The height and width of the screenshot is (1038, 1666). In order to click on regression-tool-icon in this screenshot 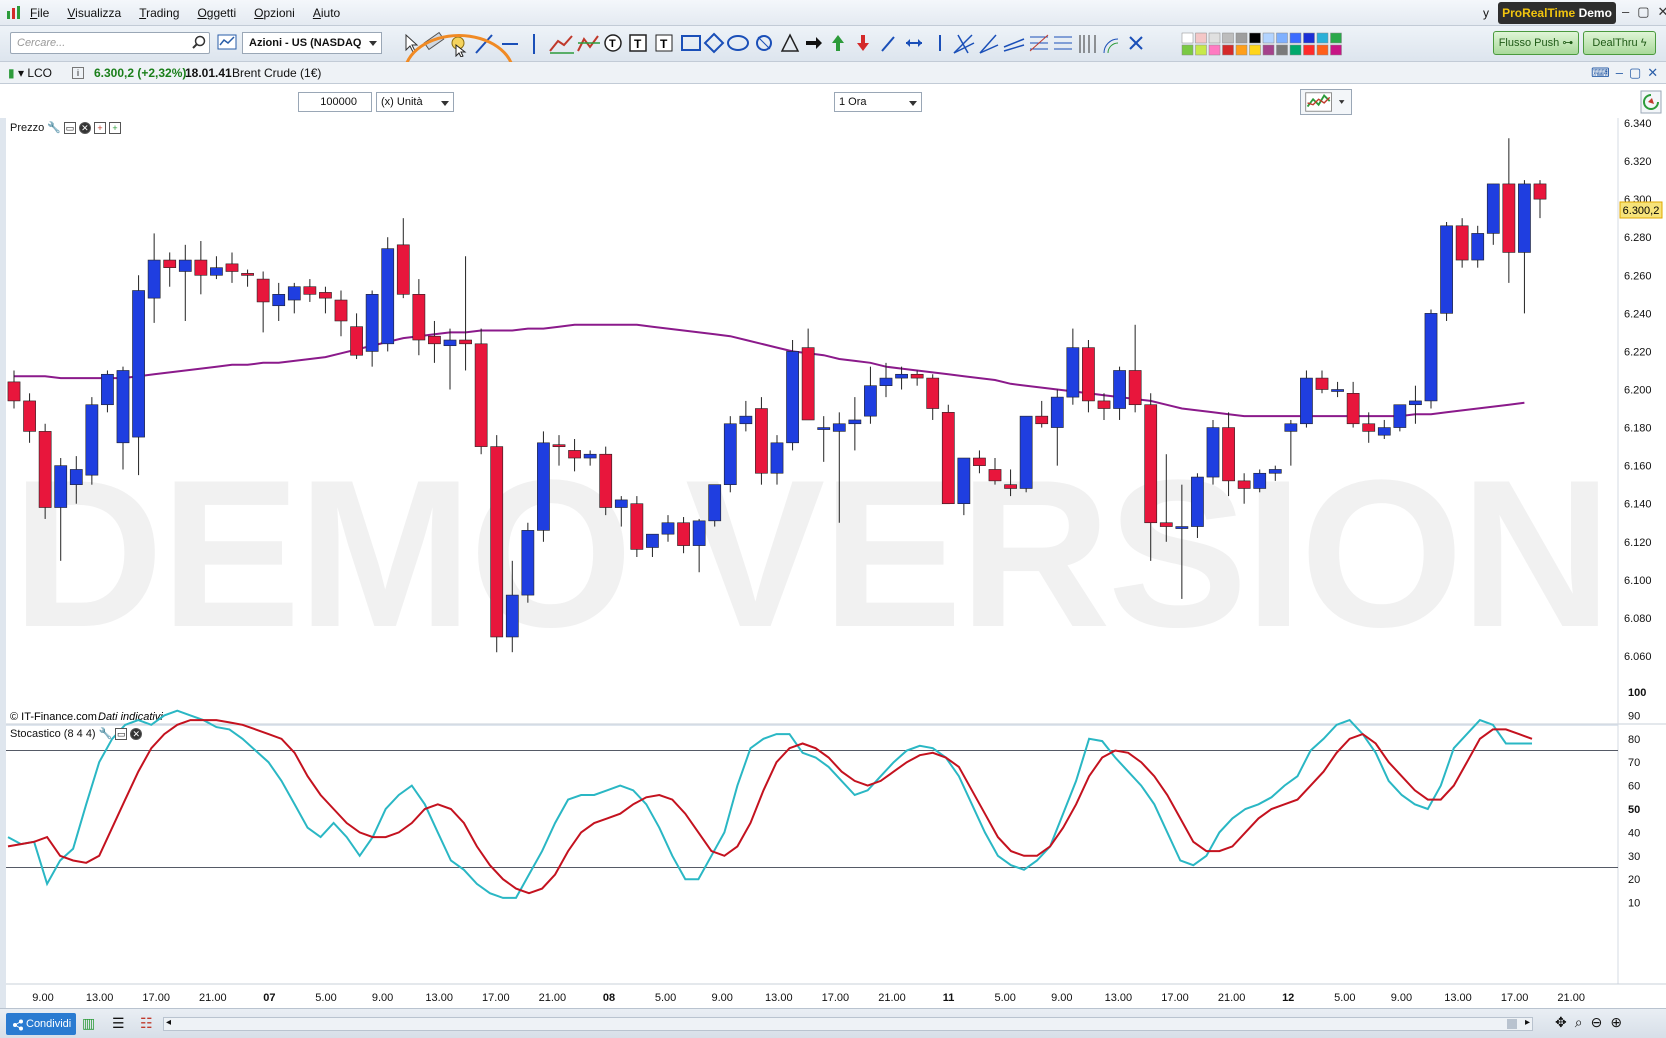, I will do `click(588, 43)`.